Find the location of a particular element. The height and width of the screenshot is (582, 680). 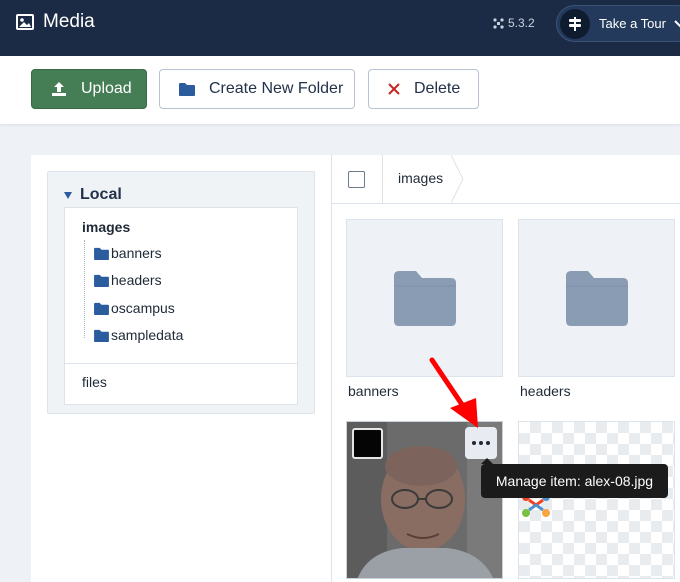

folder-tile-headers is located at coordinates (596, 298).